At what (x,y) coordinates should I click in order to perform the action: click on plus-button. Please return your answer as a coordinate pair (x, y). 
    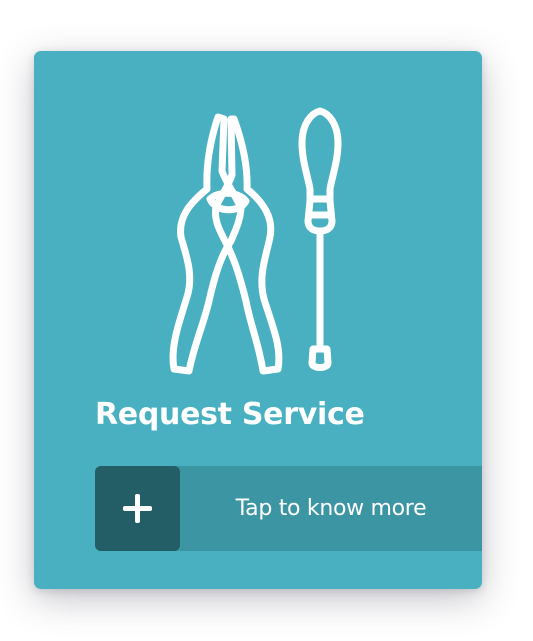
    Looking at the image, I should click on (137, 508).